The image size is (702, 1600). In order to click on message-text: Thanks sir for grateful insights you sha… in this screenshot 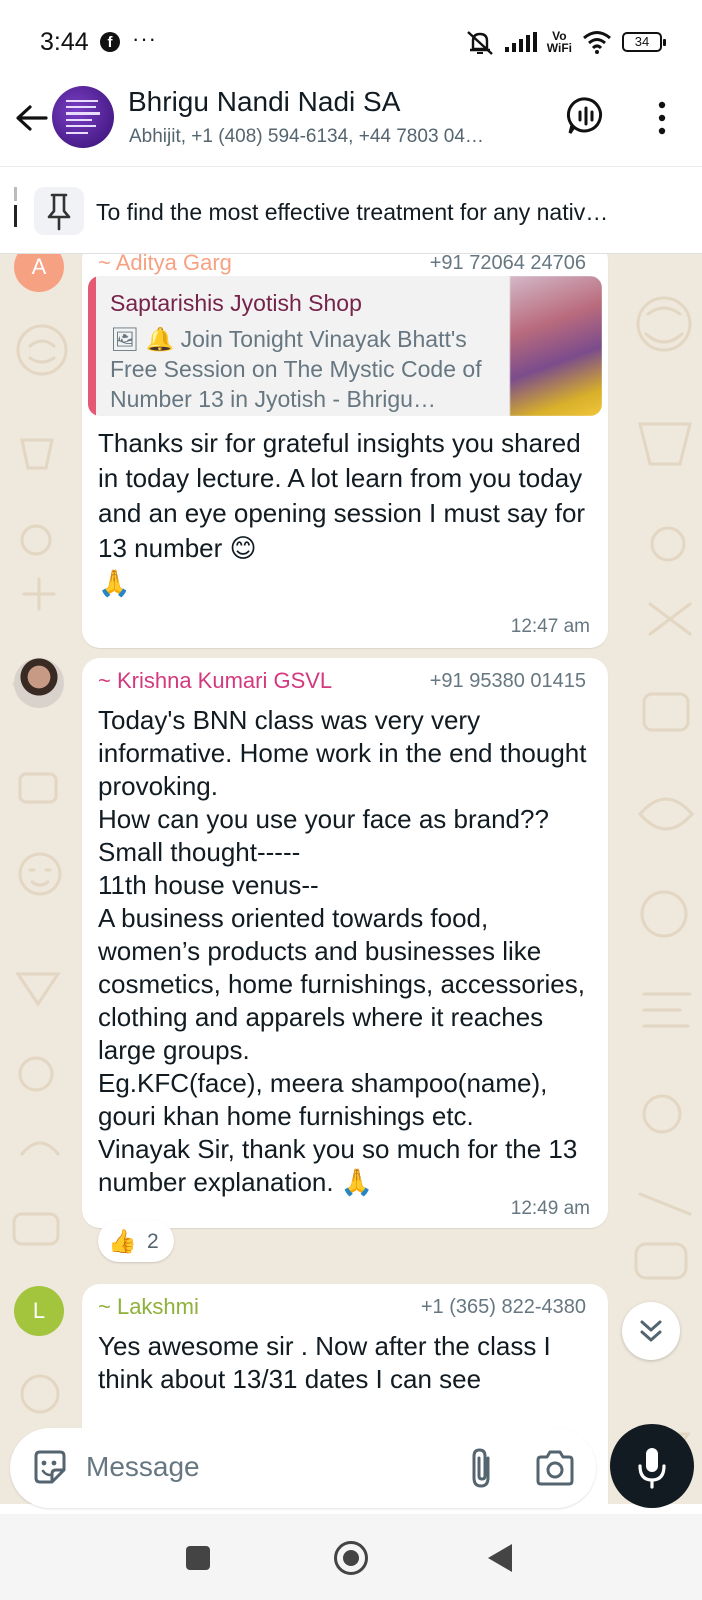, I will do `click(342, 513)`.